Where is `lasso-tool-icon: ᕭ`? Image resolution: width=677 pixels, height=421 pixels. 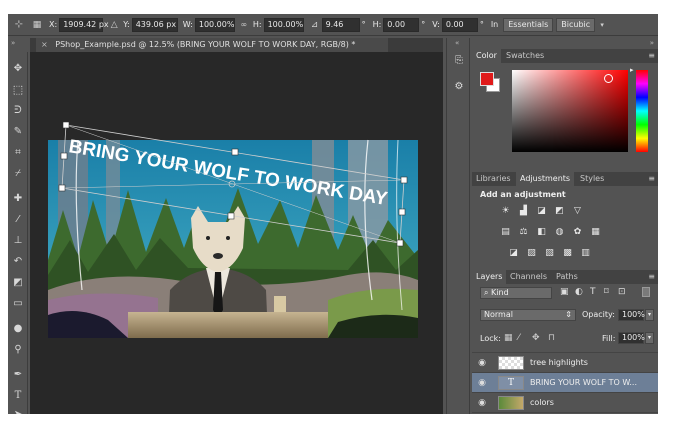 lasso-tool-icon: ᕭ is located at coordinates (18, 111).